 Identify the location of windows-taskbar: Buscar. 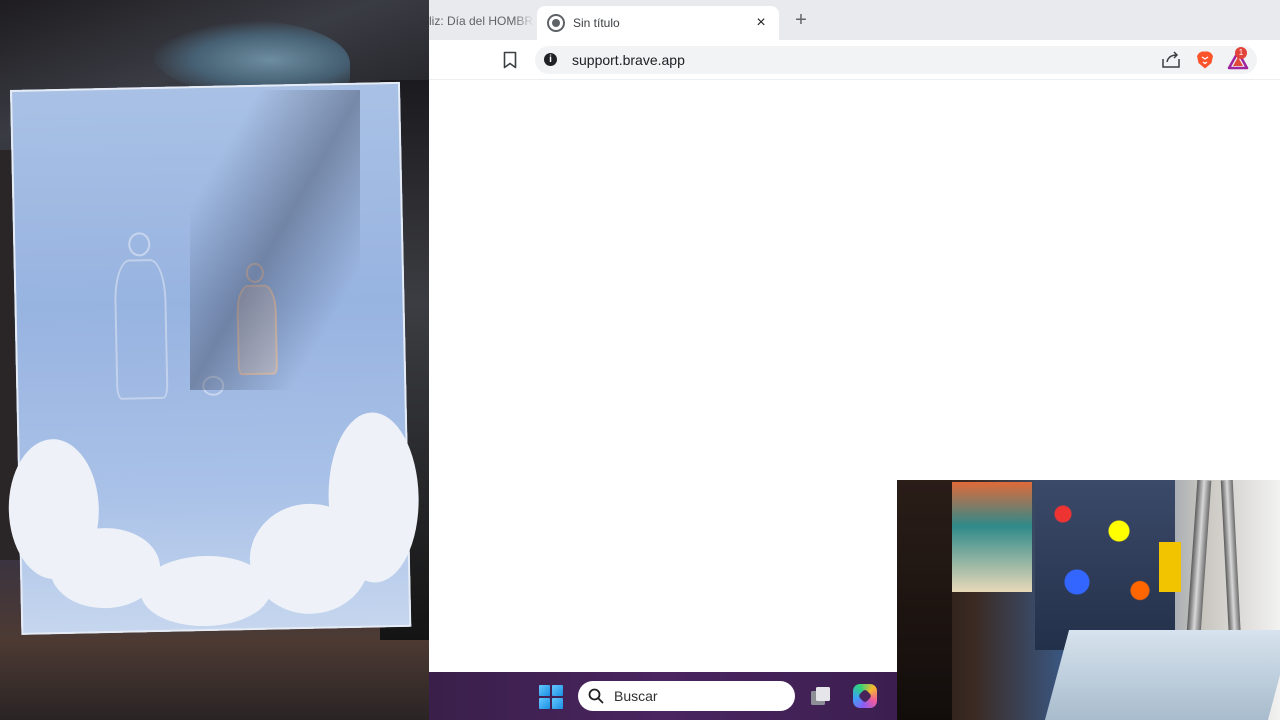
(663, 696).